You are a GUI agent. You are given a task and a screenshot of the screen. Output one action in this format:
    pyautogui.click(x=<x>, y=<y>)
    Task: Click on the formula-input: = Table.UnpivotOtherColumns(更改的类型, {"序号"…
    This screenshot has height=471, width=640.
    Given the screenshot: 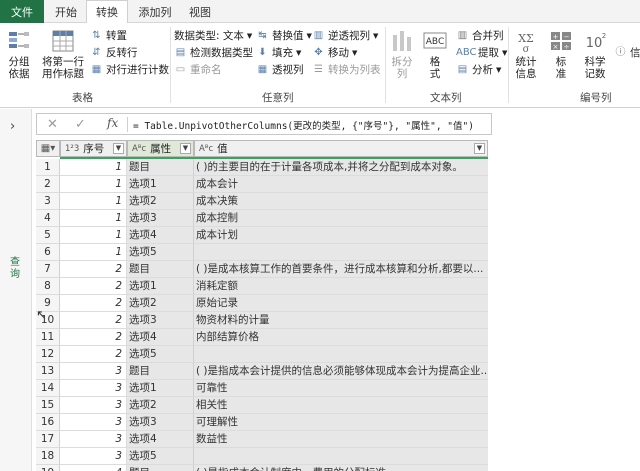 What is the action you would take?
    pyautogui.click(x=303, y=125)
    